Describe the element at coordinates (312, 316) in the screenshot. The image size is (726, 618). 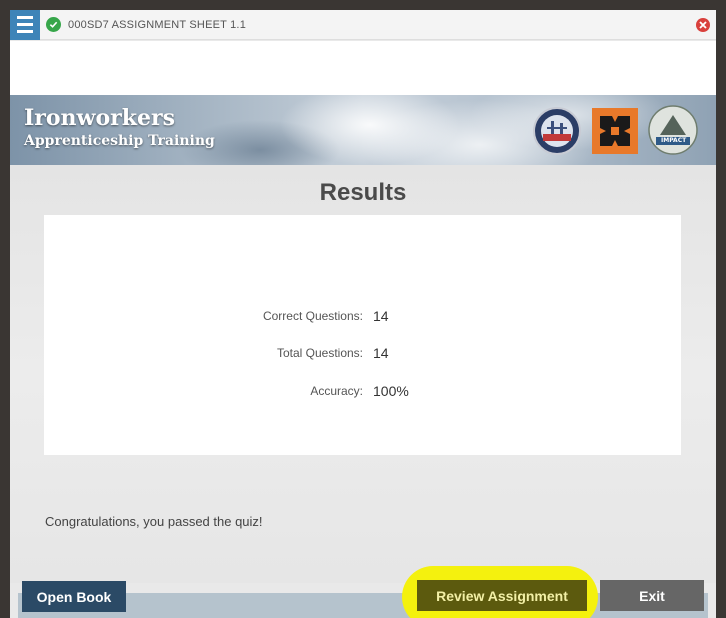
I see `stat-label: Correct Questions:` at that location.